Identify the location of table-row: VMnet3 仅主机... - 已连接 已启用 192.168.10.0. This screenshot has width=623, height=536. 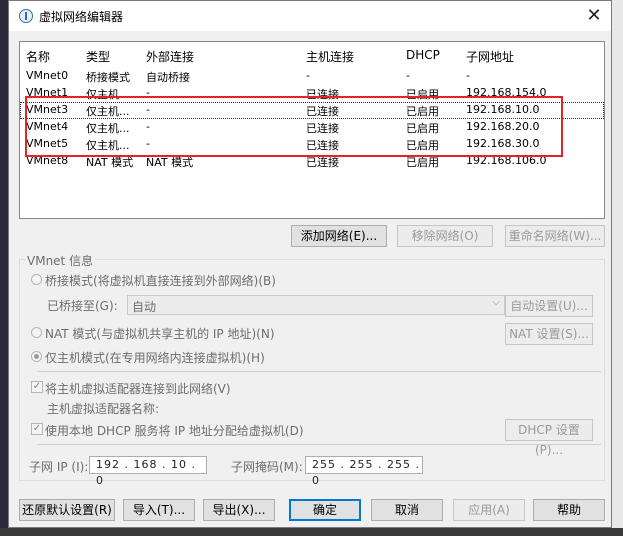
(312, 110).